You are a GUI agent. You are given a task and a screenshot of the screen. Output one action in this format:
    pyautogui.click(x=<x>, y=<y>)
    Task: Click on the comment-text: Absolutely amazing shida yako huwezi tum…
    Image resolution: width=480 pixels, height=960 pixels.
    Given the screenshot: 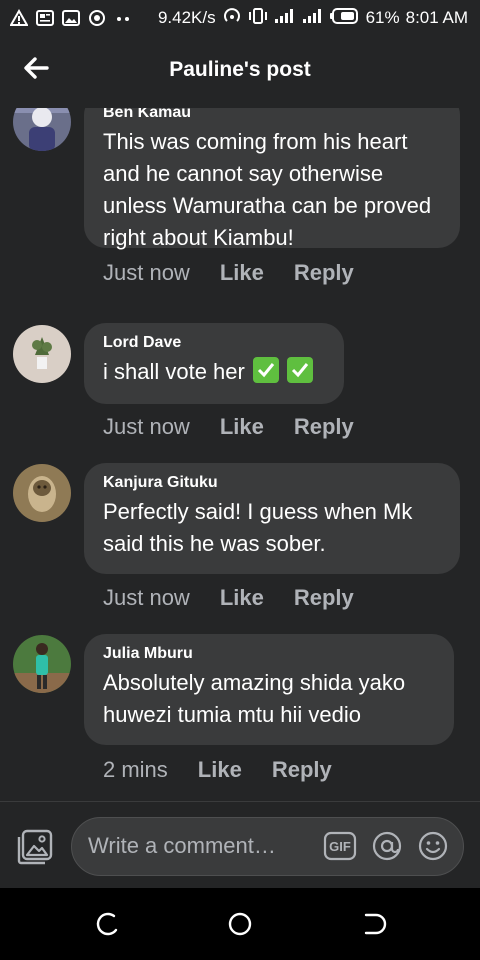 What is the action you would take?
    pyautogui.click(x=254, y=698)
    